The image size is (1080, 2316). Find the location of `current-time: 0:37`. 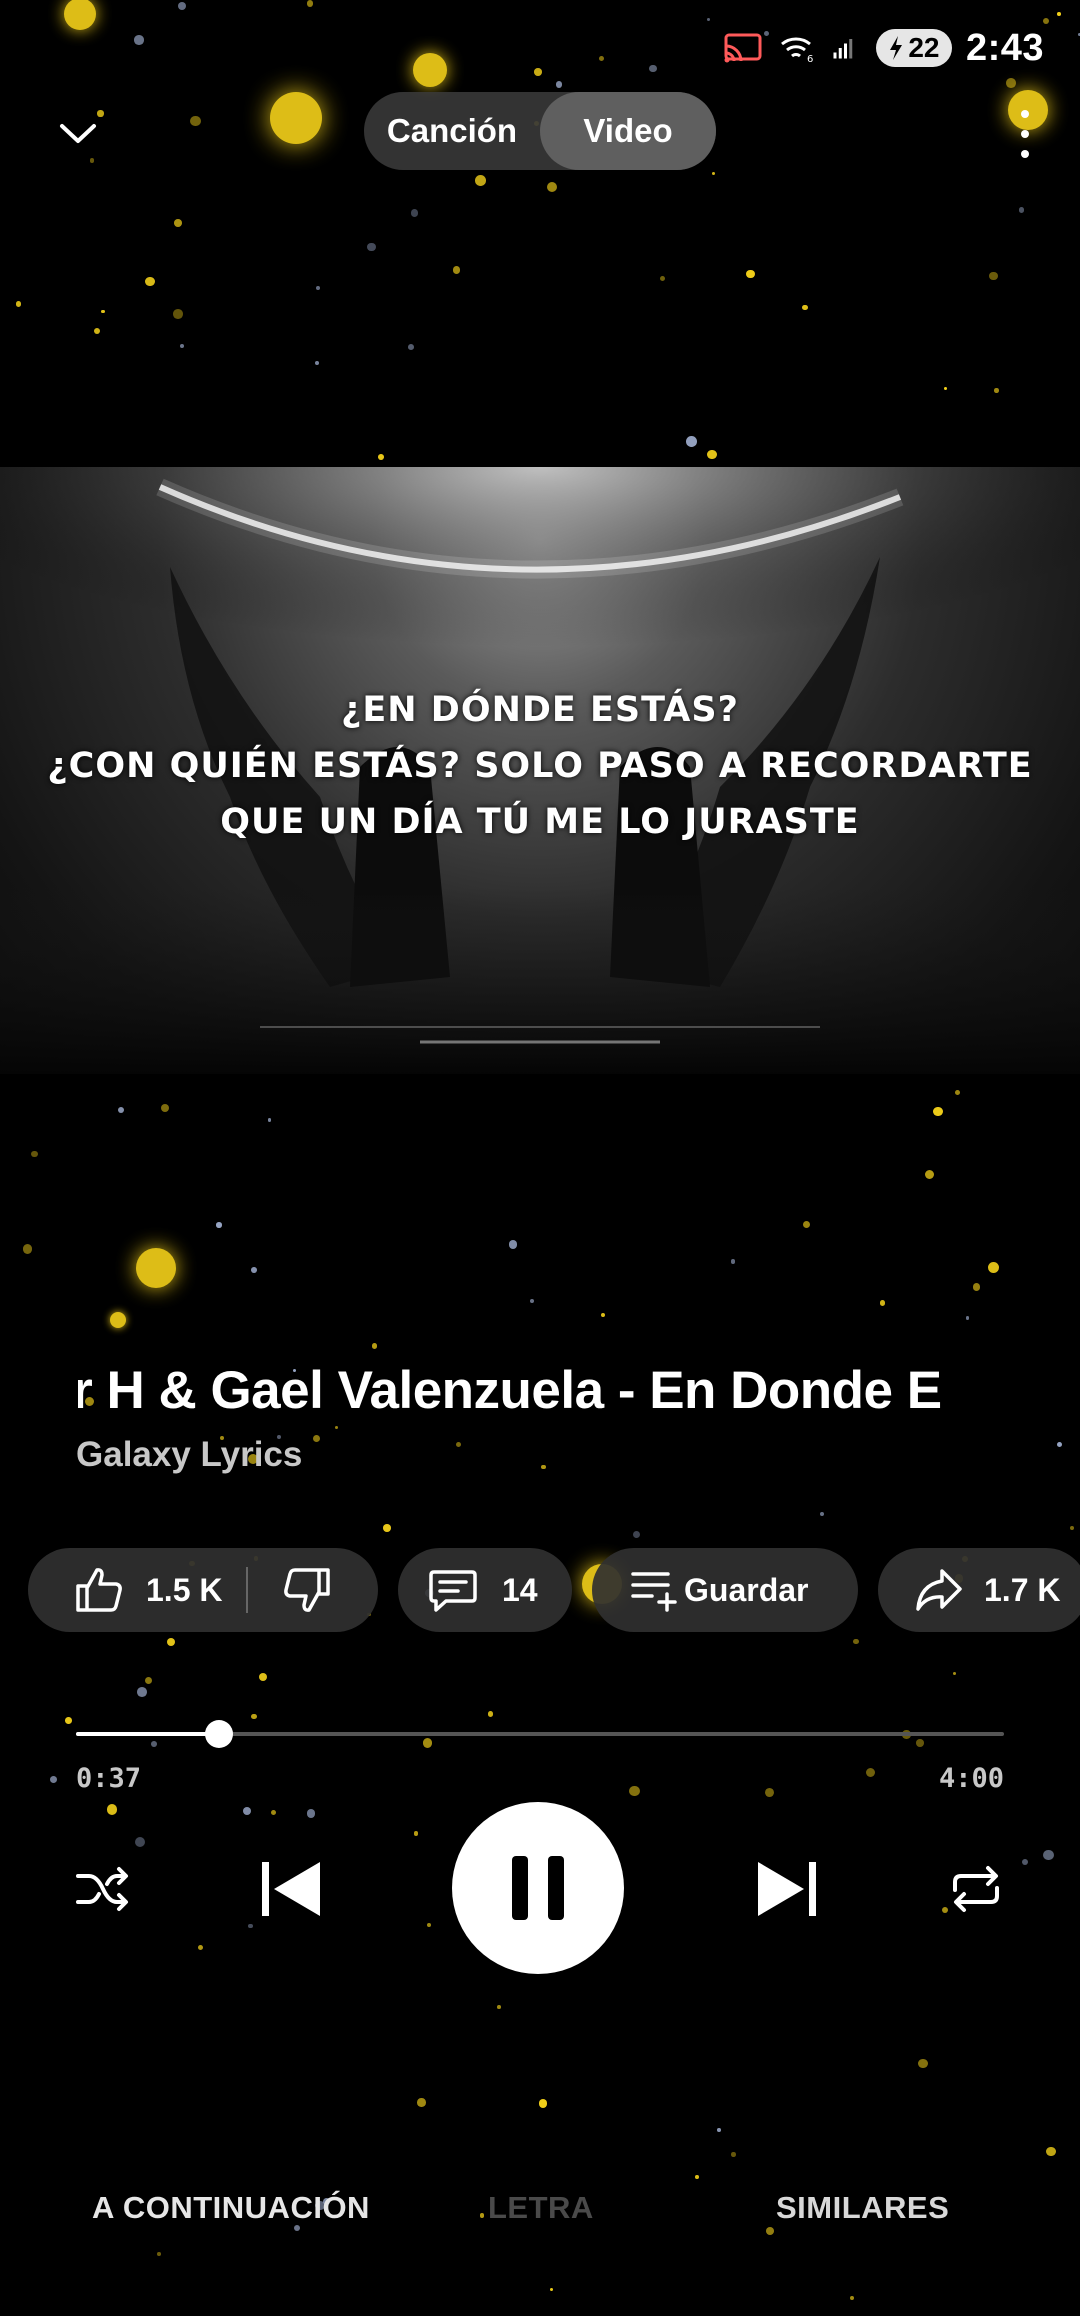

current-time: 0:37 is located at coordinates (109, 1778).